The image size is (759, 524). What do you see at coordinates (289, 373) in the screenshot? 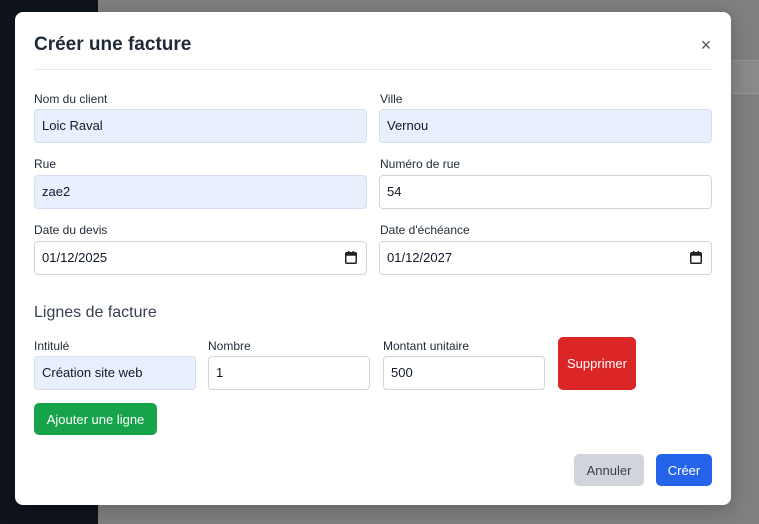
I see `line-quantity-input: 1` at bounding box center [289, 373].